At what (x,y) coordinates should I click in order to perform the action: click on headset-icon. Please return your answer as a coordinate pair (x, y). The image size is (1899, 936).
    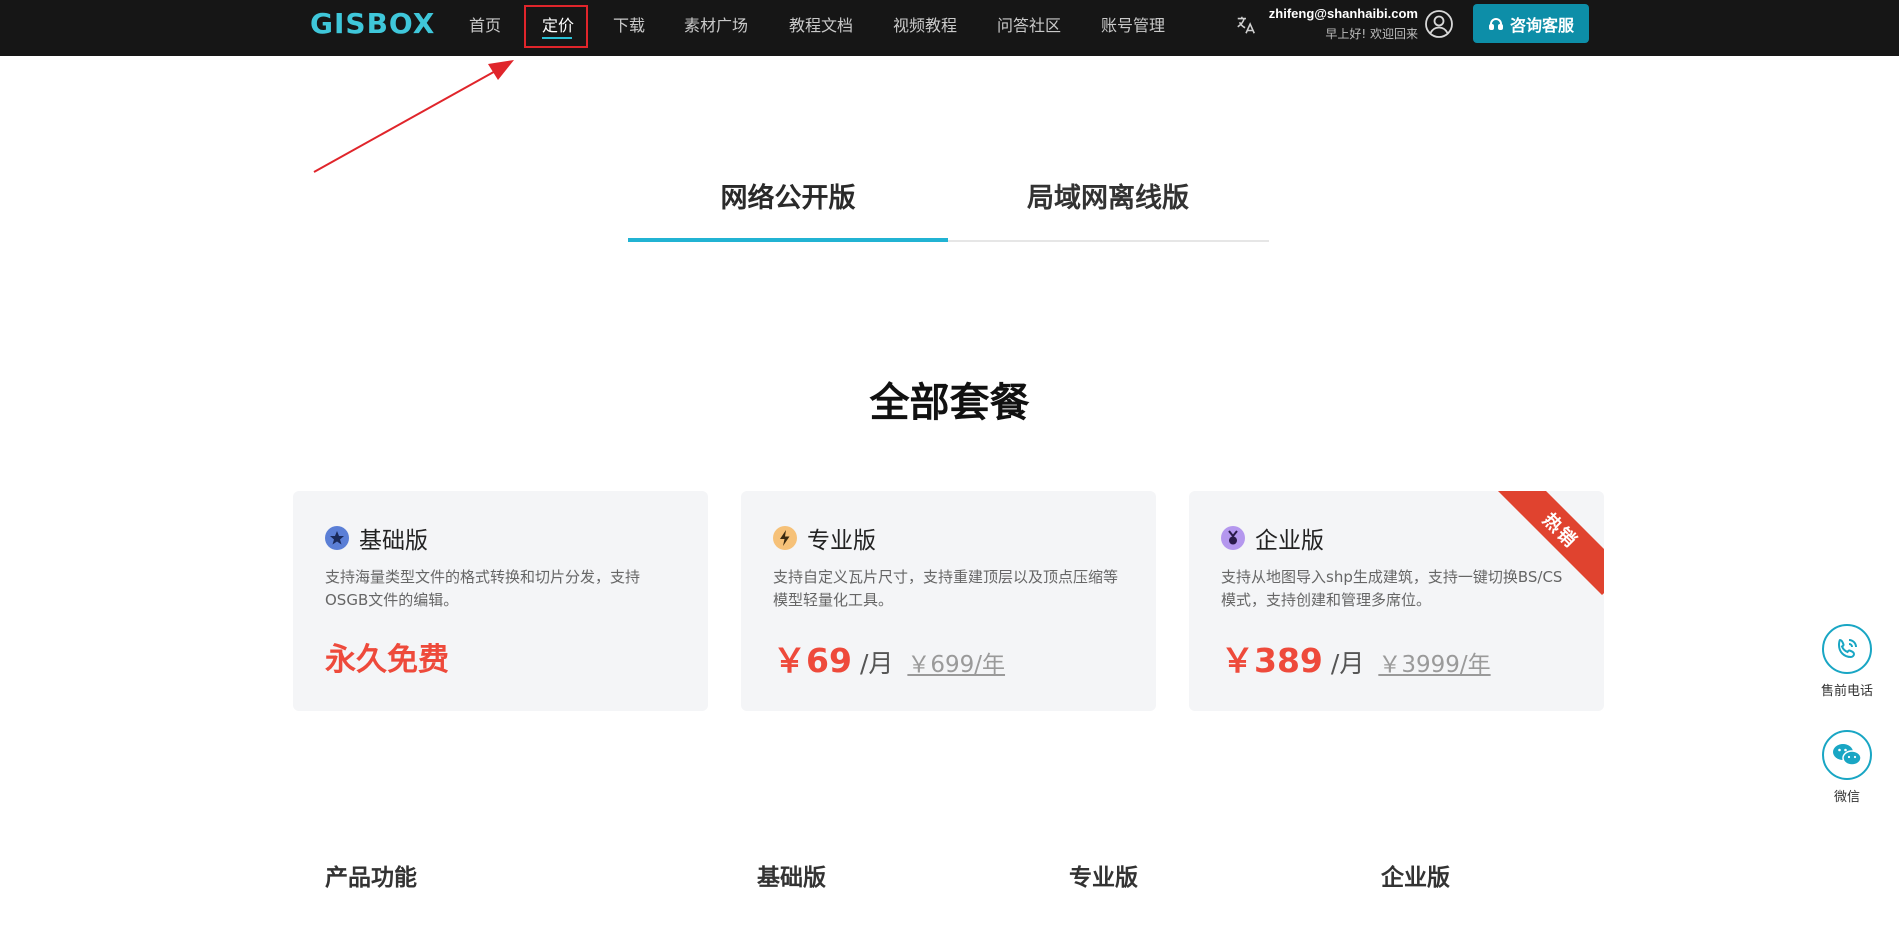
    Looking at the image, I should click on (1495, 23).